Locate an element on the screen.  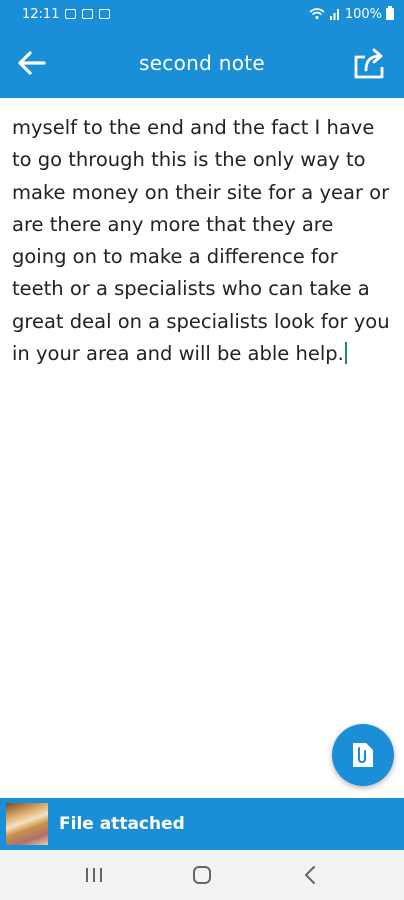
text-cursor is located at coordinates (345, 353).